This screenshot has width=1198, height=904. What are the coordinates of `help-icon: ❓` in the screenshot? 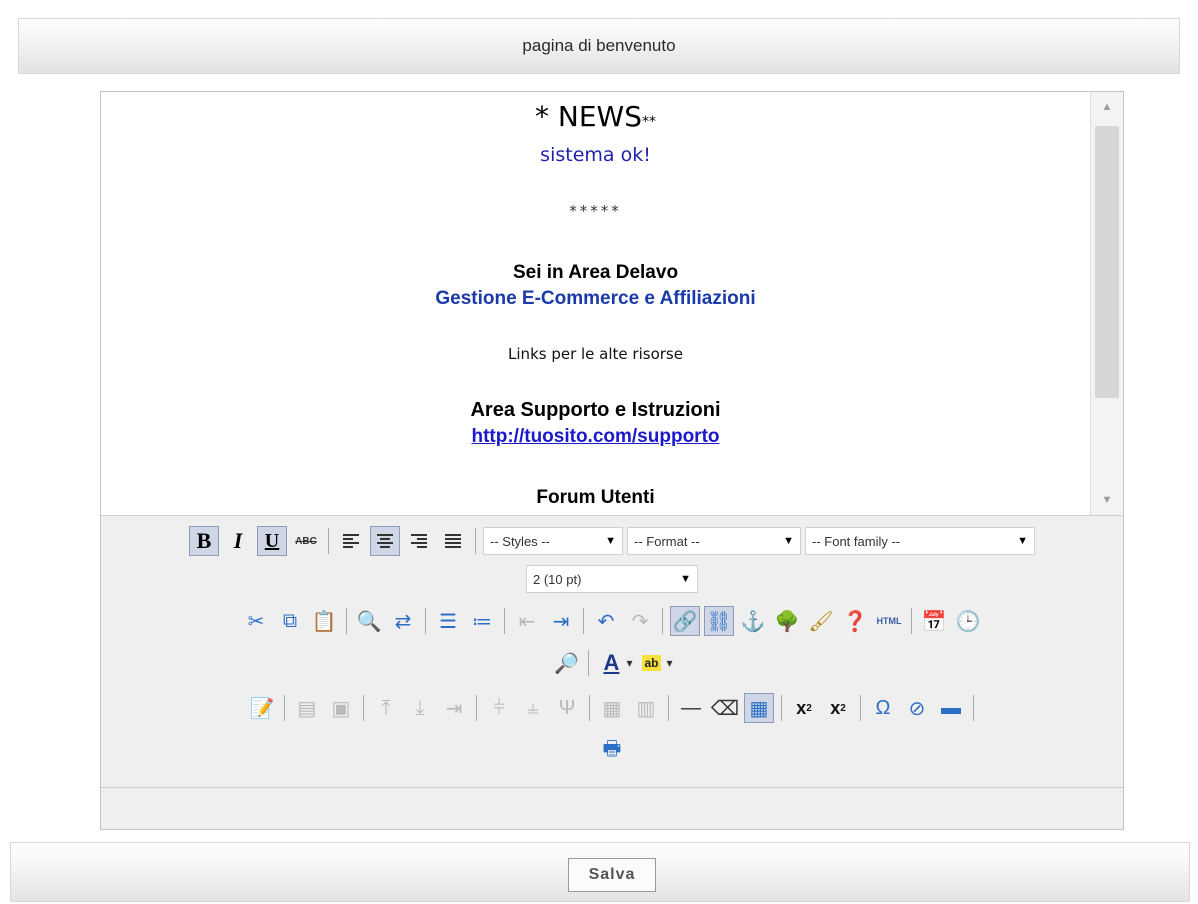 It's located at (855, 621).